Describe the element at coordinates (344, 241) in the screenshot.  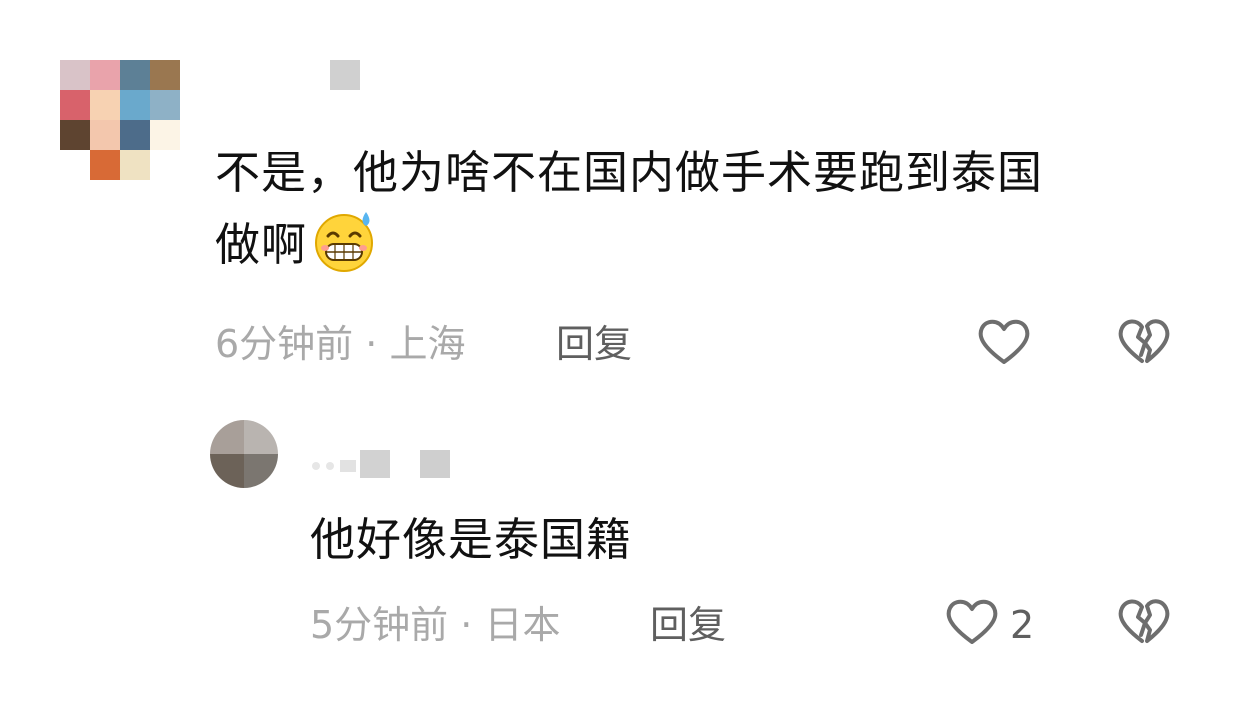
I see `sweat-grin-emoji-icon` at that location.